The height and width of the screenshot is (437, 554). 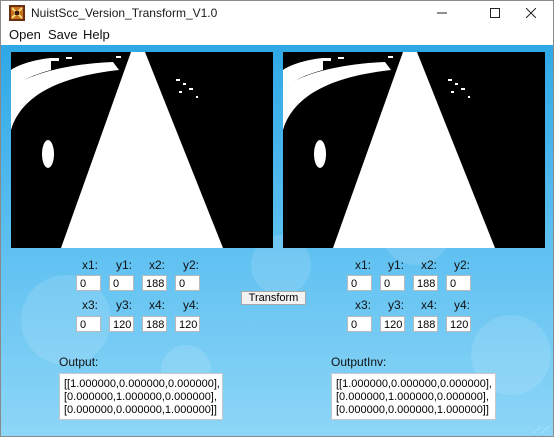 I want to click on maximize-icon, so click(x=495, y=13).